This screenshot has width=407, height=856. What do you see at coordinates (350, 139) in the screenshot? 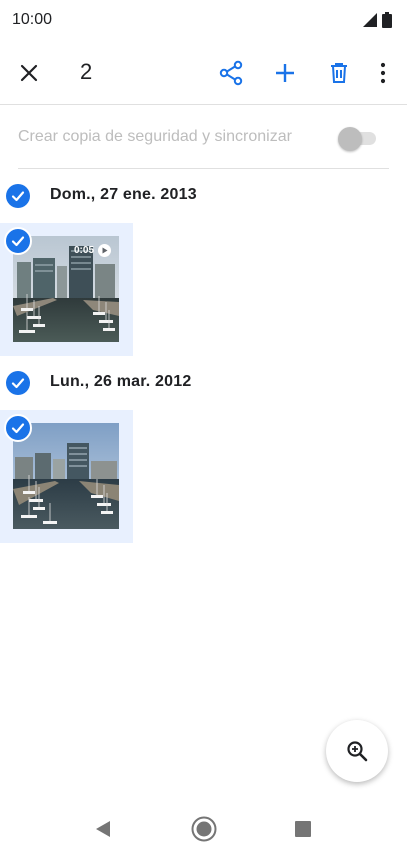
I see `toggle-thumb` at bounding box center [350, 139].